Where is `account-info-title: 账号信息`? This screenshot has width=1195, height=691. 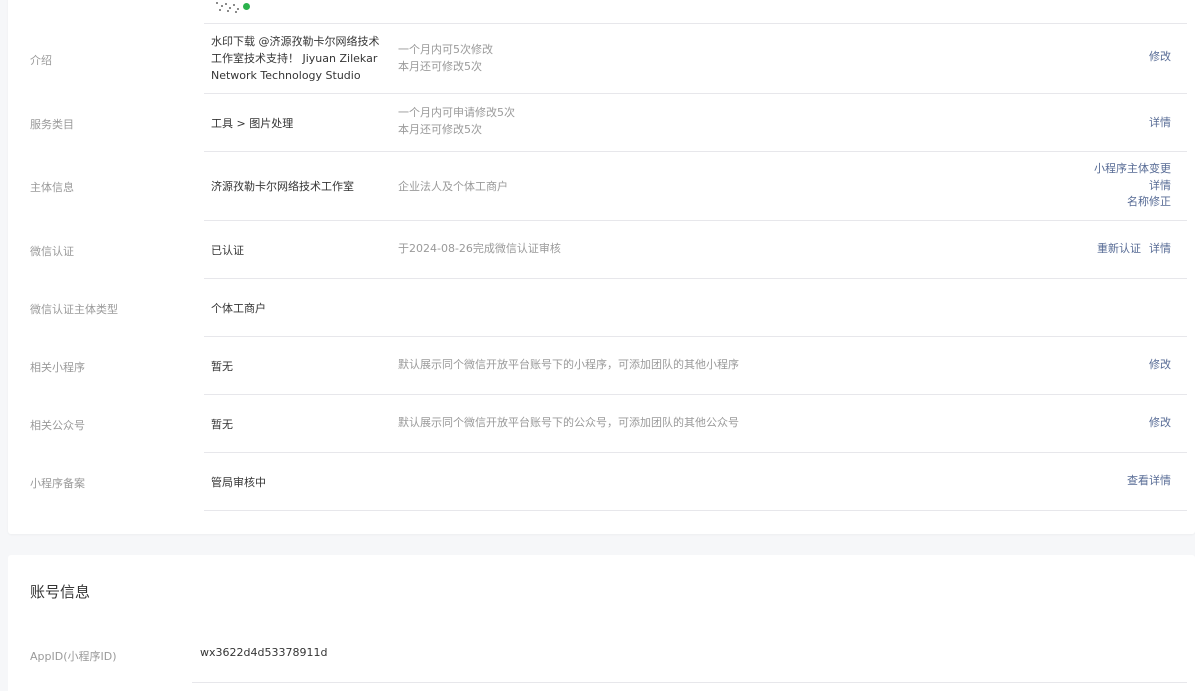 account-info-title: 账号信息 is located at coordinates (60, 592).